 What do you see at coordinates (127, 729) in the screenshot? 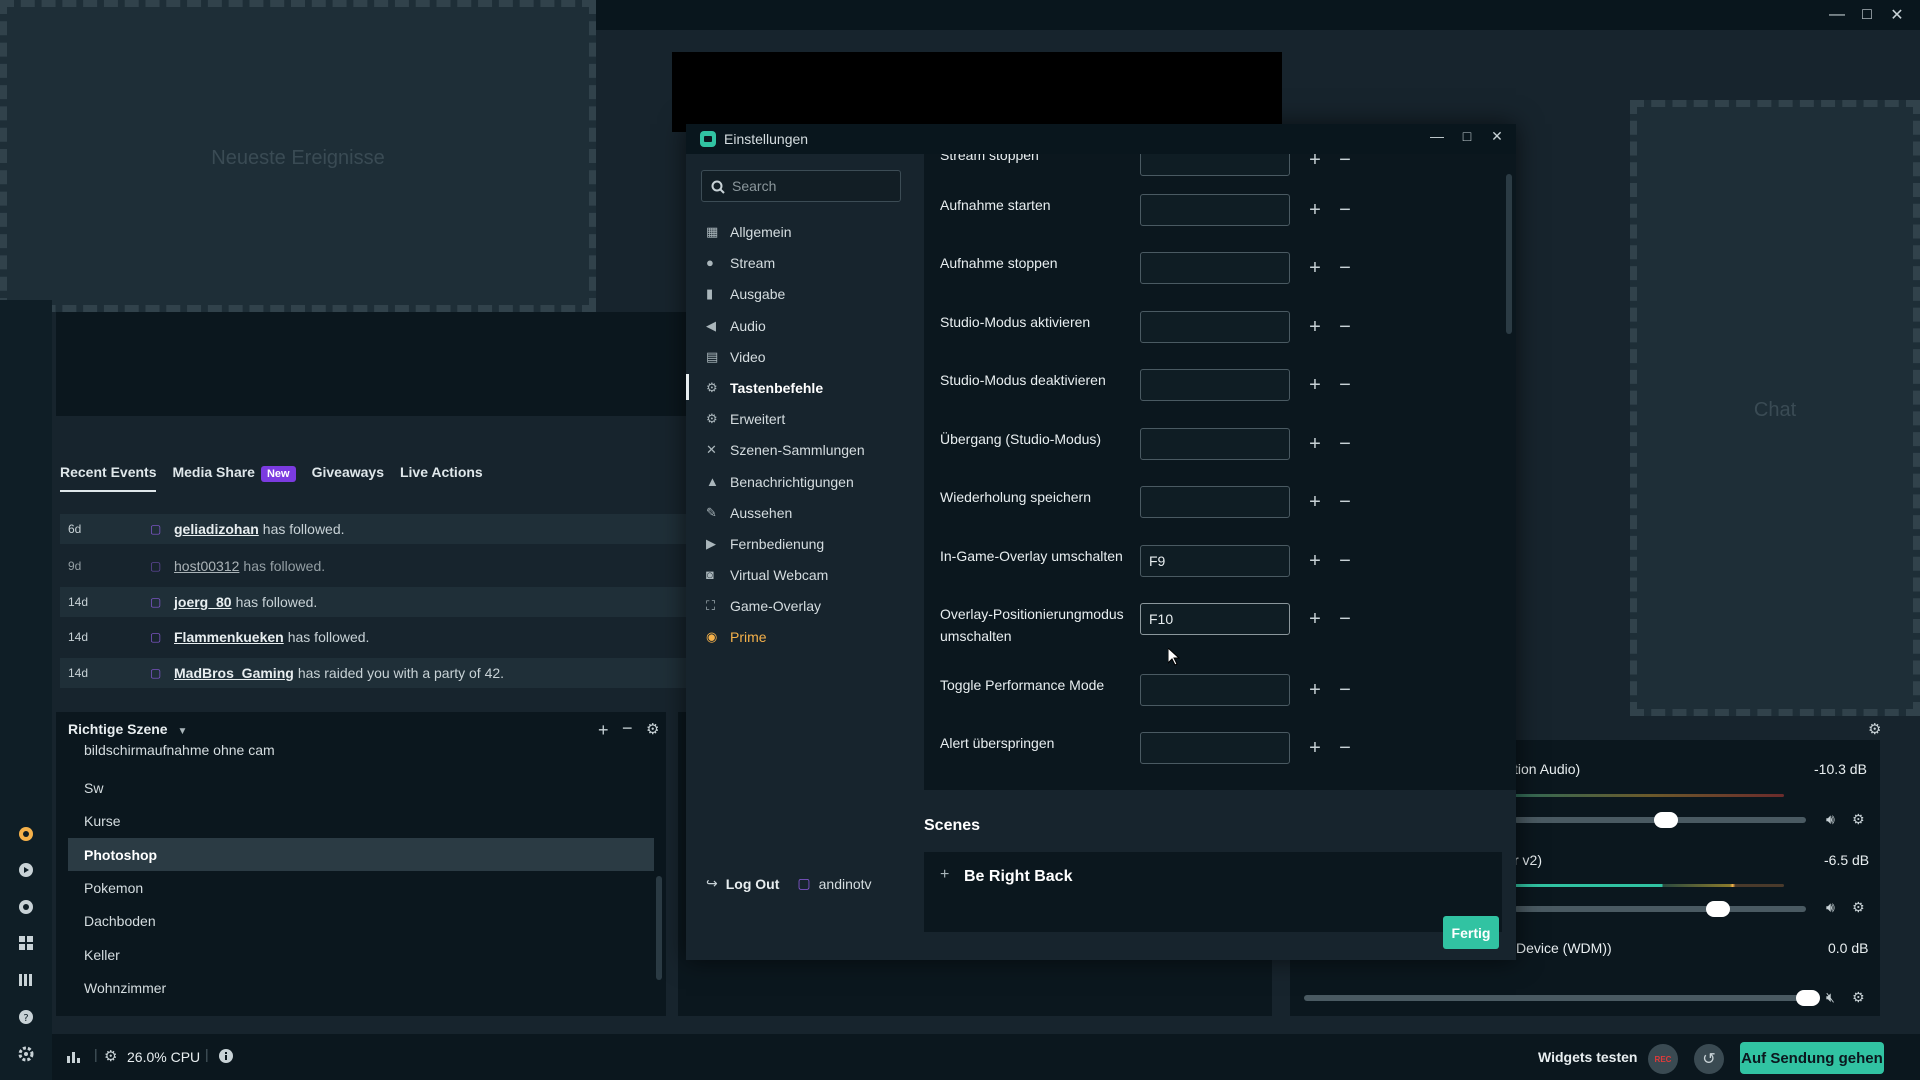
I see `scene-collection-title: Richtige Szene ▼` at bounding box center [127, 729].